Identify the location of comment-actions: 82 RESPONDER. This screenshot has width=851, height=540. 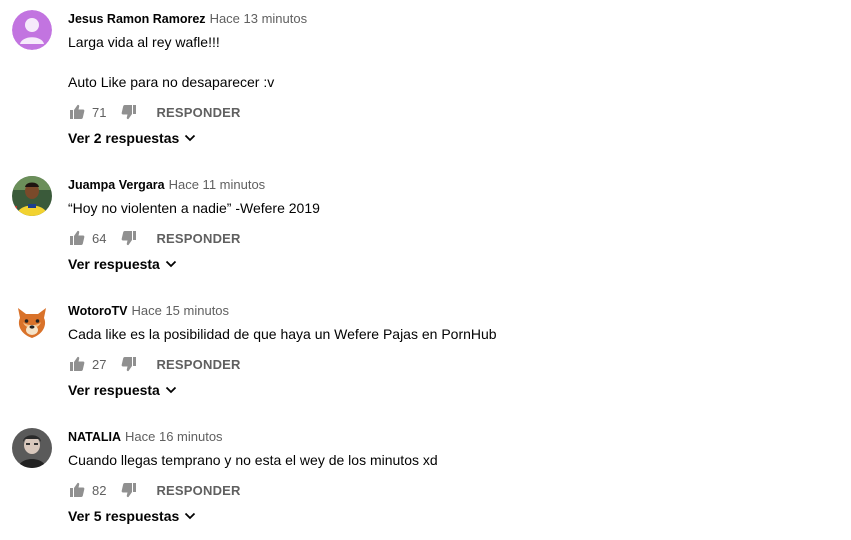
(154, 490).